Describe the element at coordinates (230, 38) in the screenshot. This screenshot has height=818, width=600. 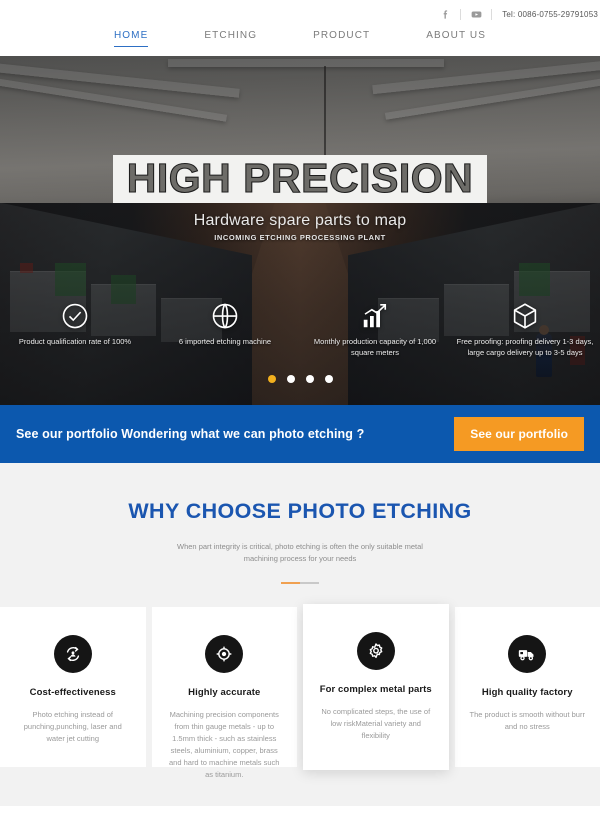
I see `nav-item-etching: ETCHING` at that location.